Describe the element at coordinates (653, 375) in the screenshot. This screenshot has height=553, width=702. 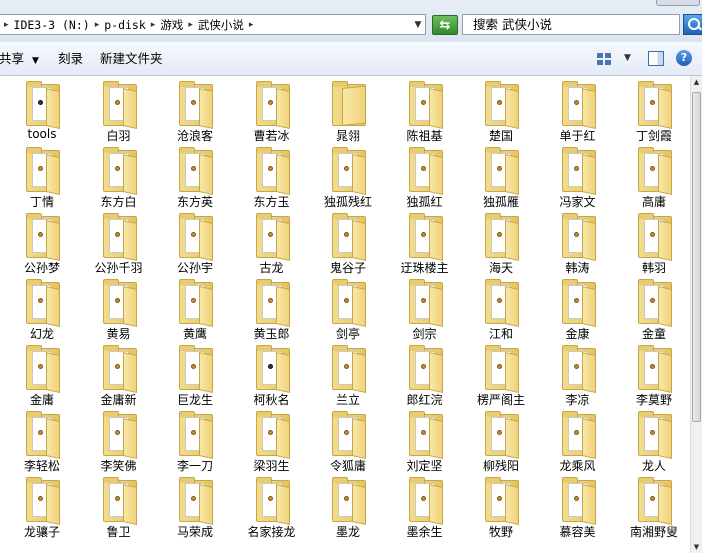
I see `folder-item: 李莫野` at that location.